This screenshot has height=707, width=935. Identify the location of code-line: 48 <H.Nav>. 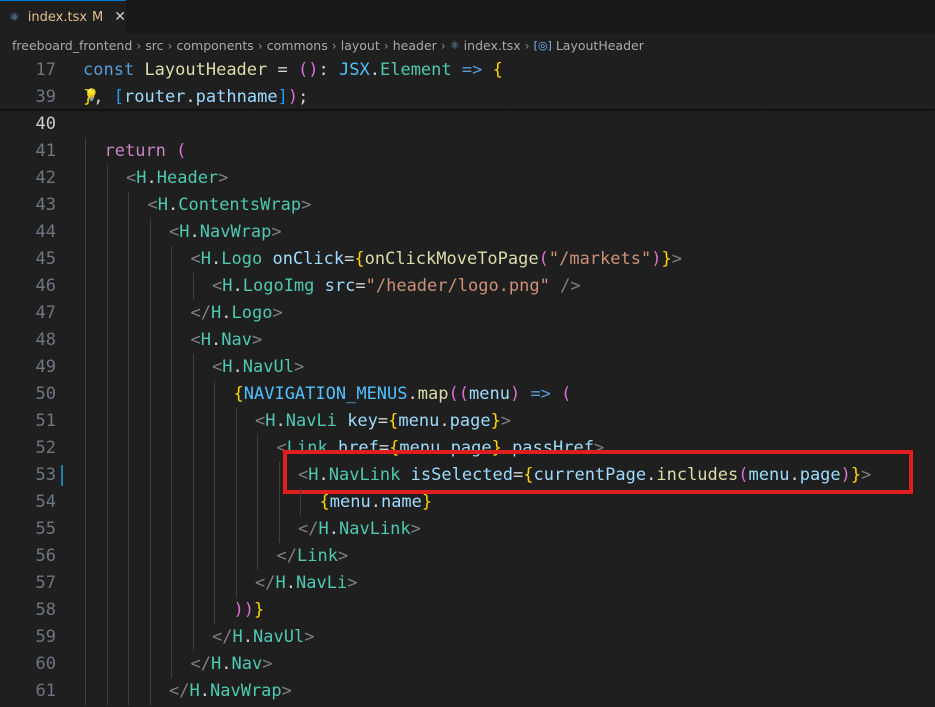
(467, 340).